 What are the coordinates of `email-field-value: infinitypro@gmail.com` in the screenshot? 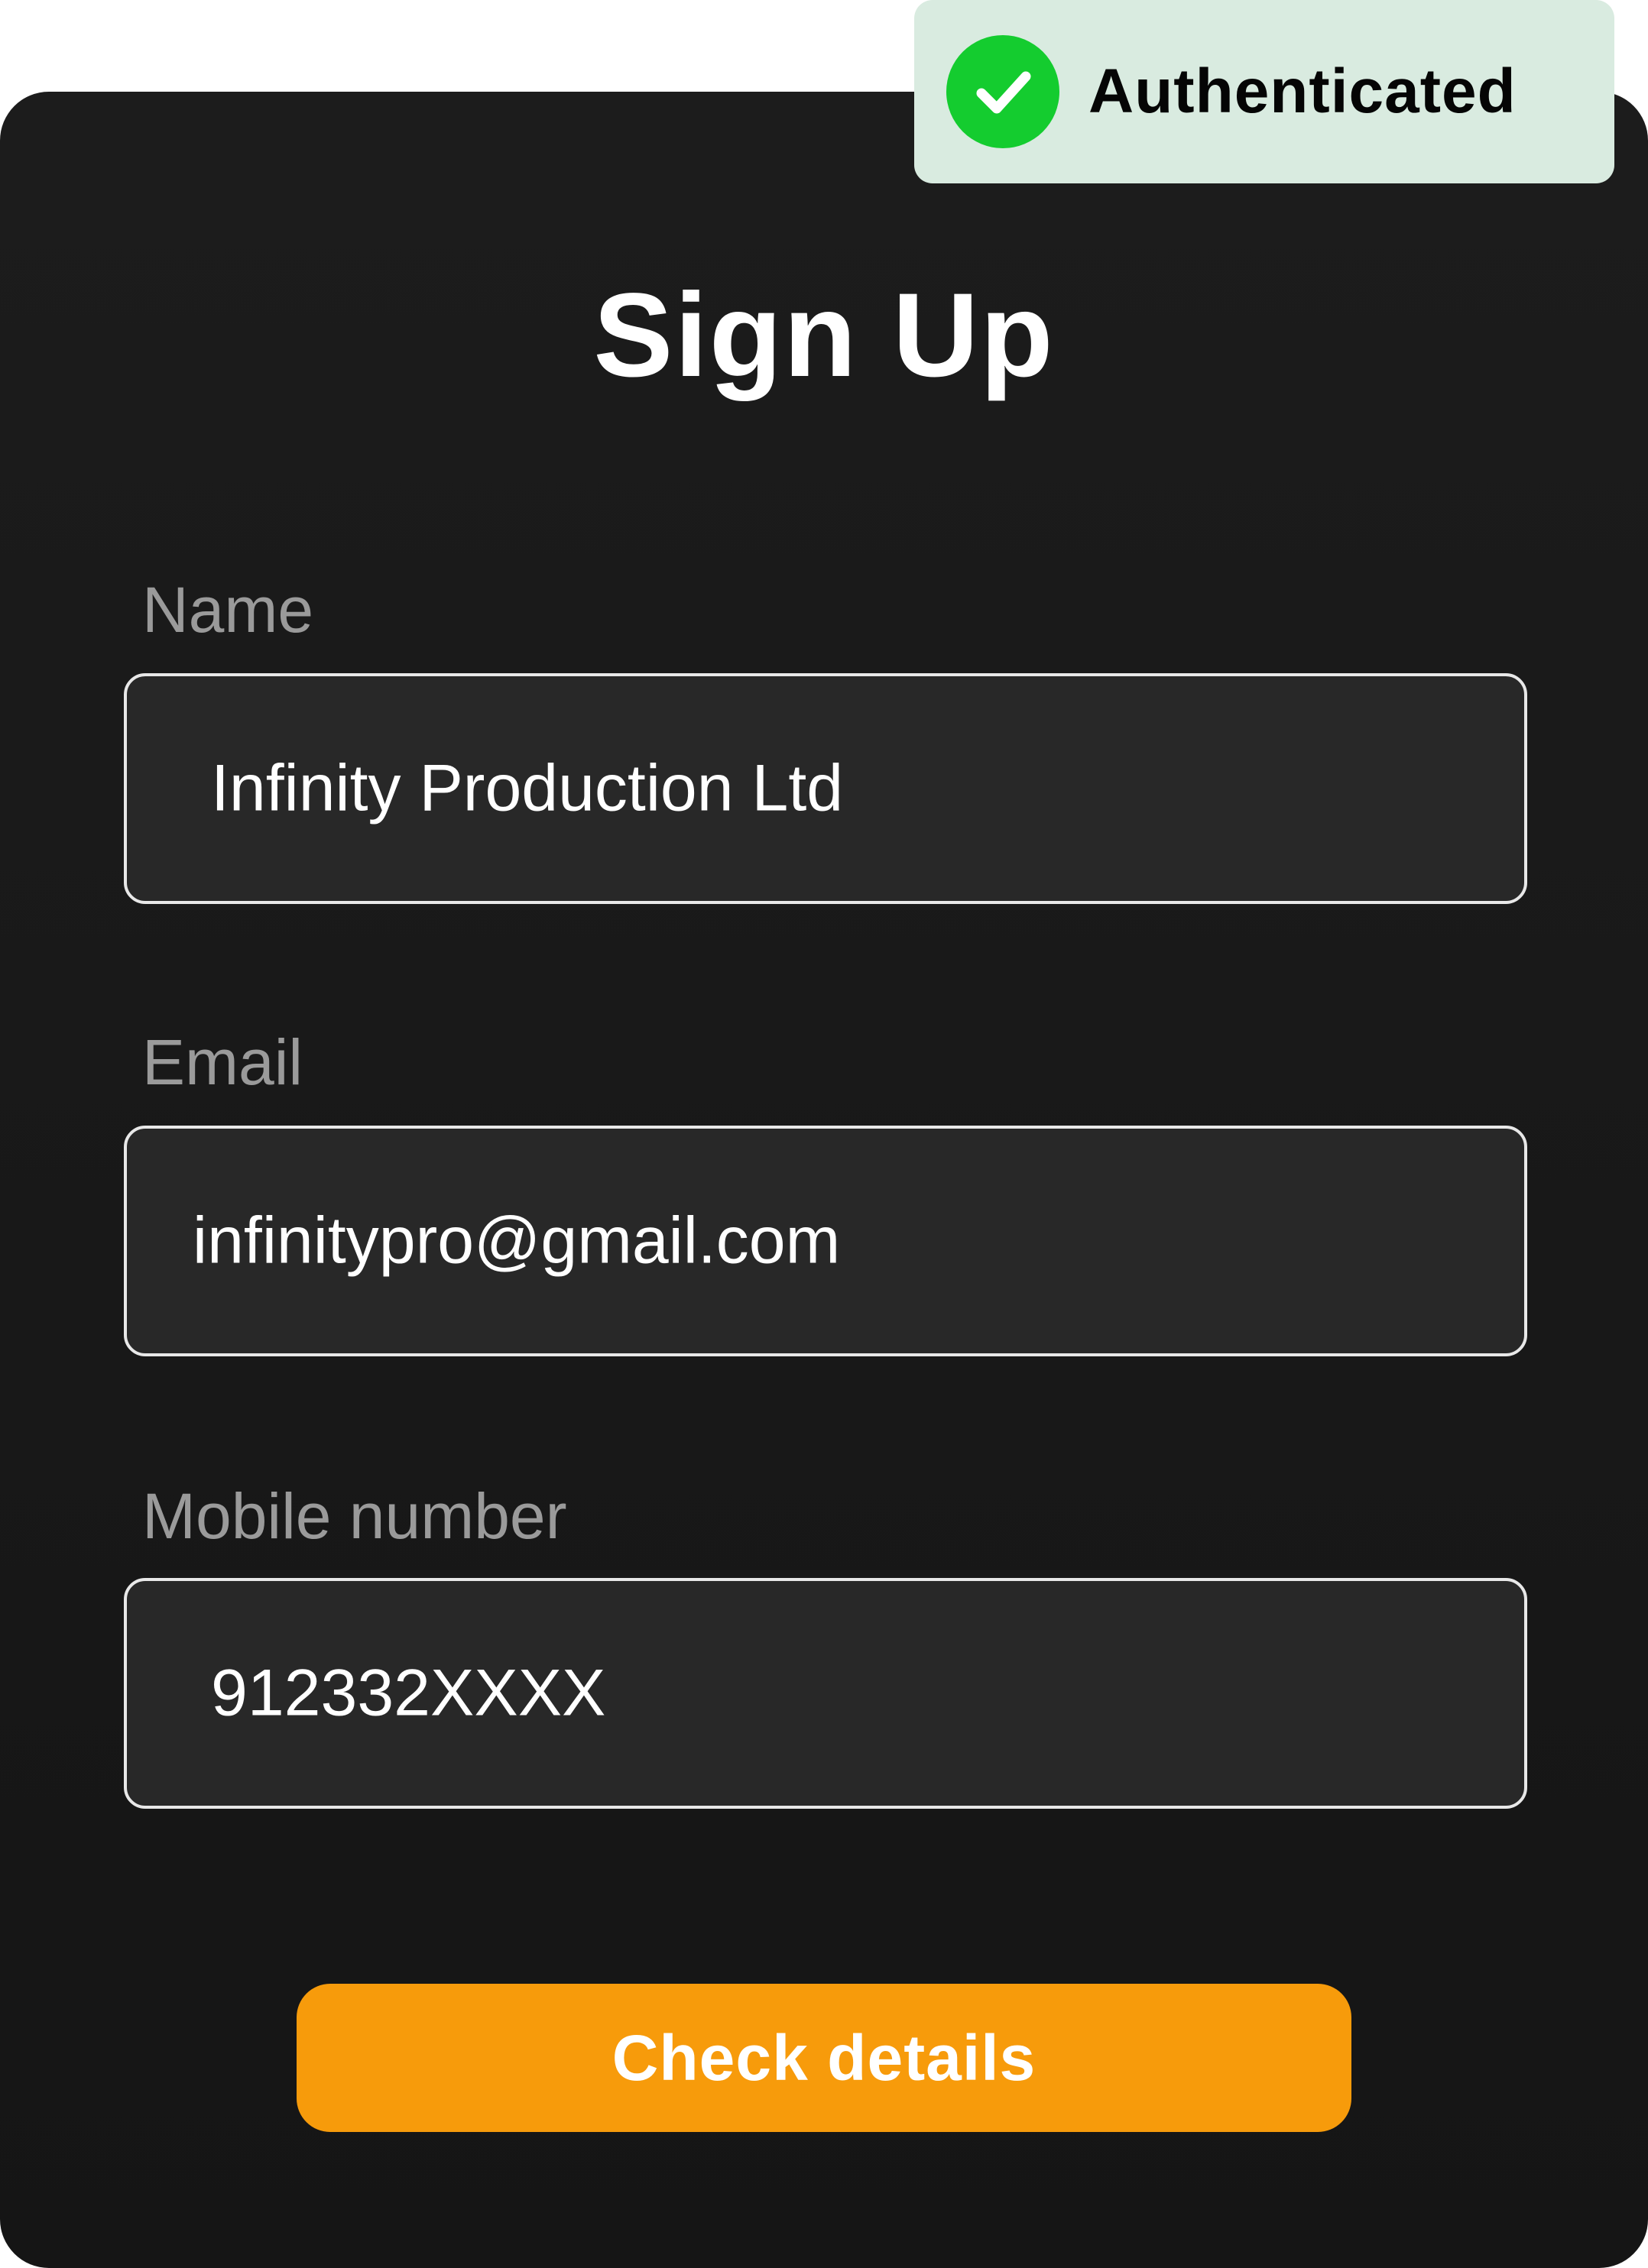 It's located at (517, 1241).